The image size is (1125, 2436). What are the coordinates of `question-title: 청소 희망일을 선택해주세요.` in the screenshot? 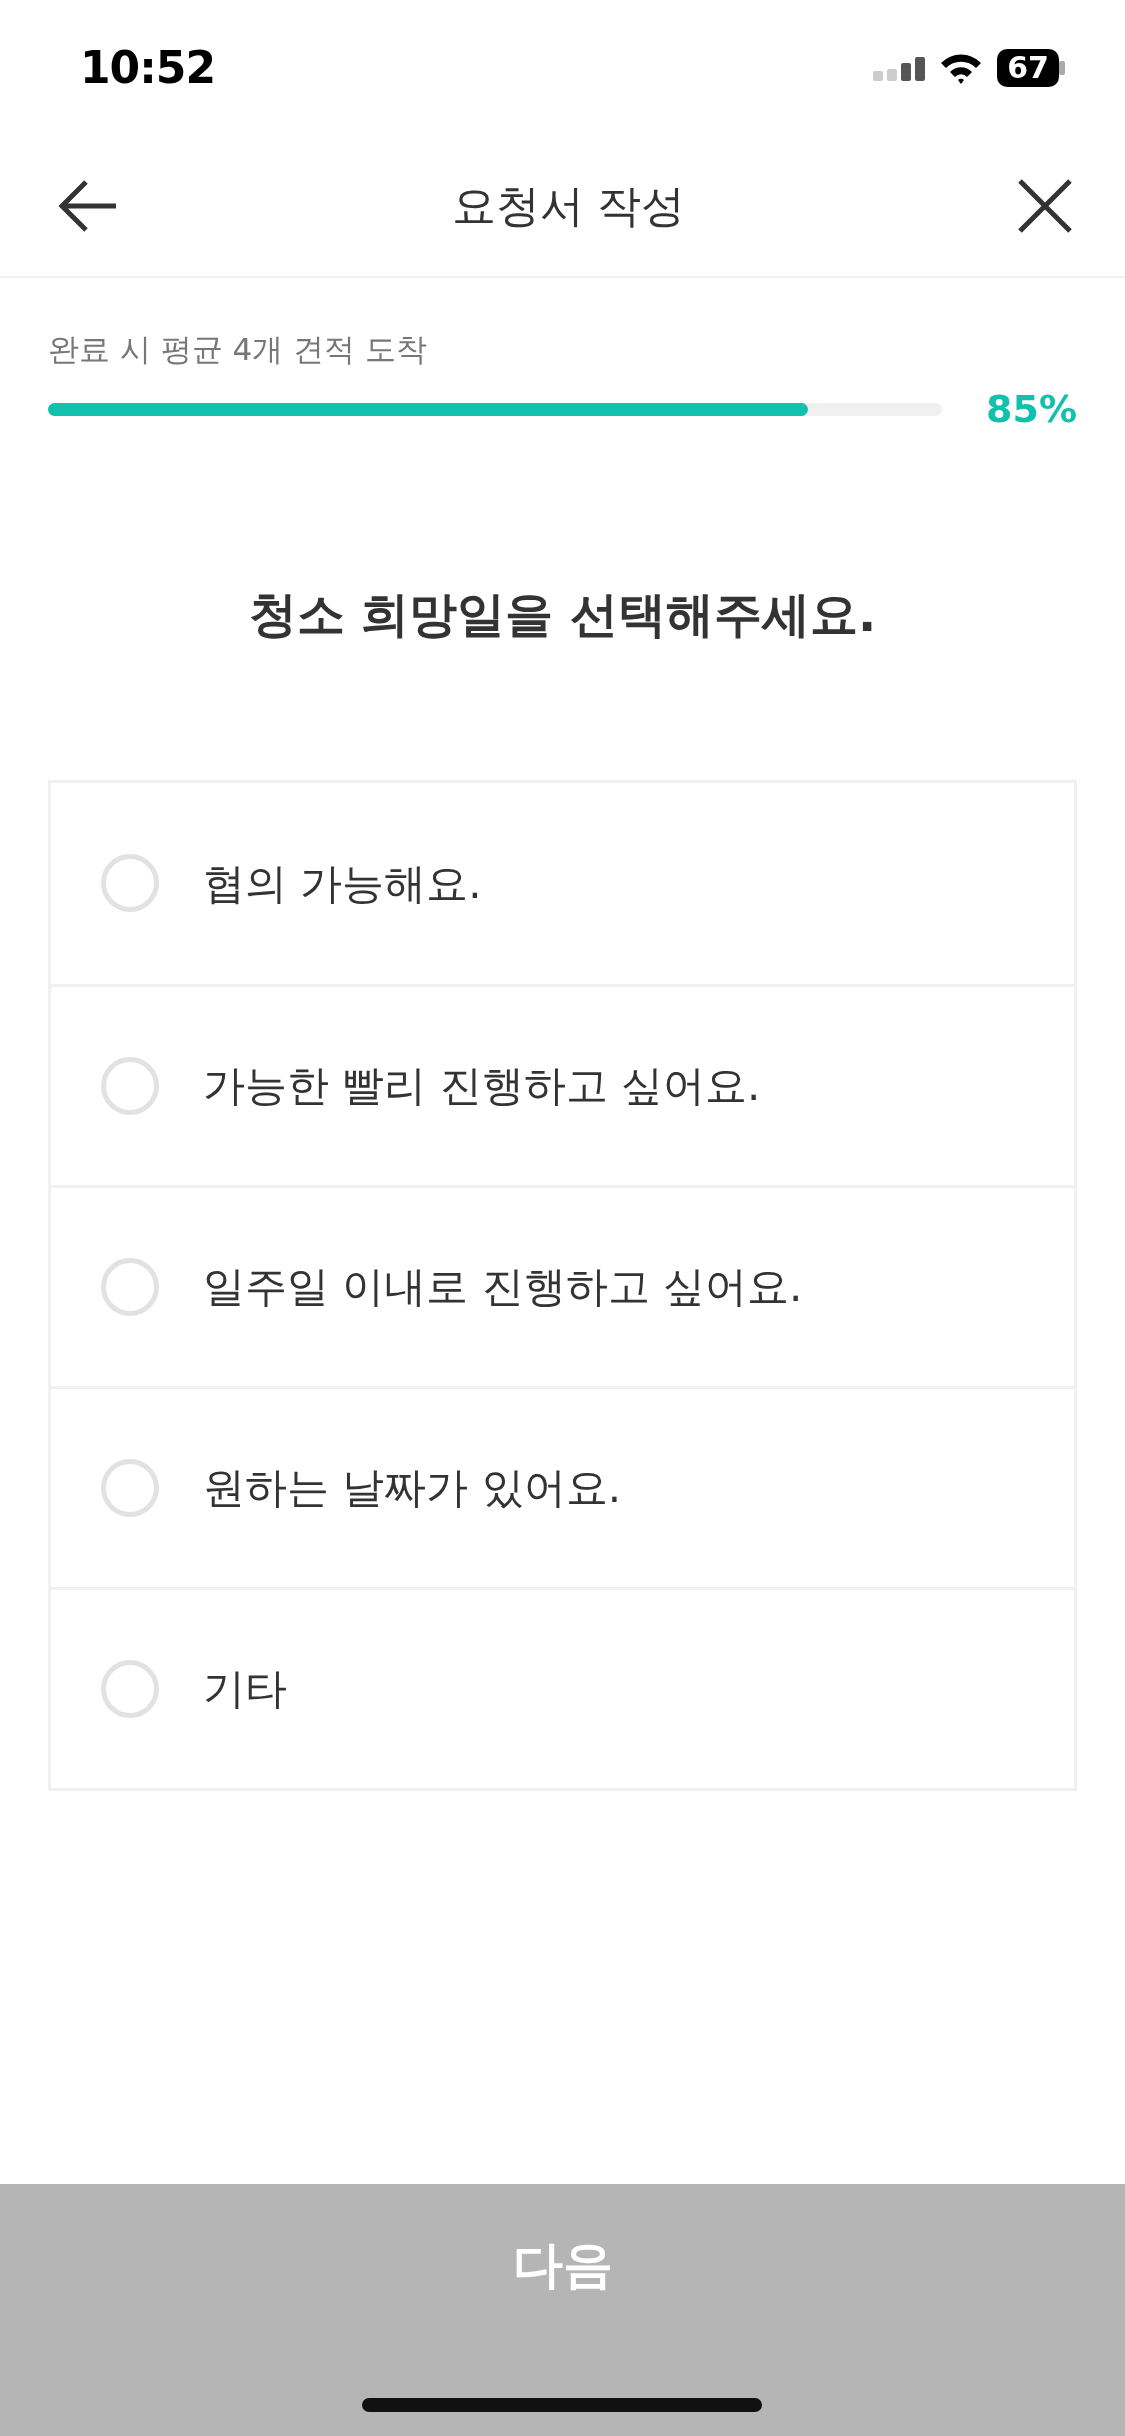 It's located at (562, 614).